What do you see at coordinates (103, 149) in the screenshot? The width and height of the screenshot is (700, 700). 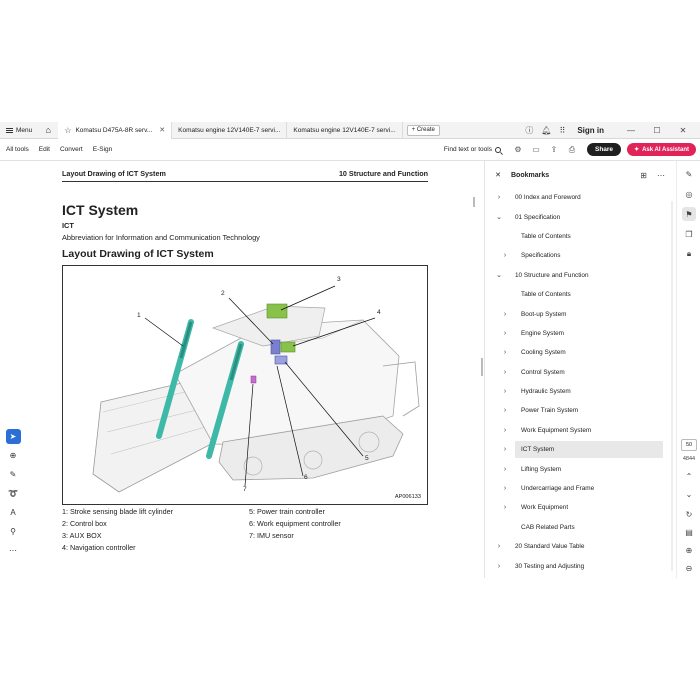 I see `esign-link: E-Sign` at bounding box center [103, 149].